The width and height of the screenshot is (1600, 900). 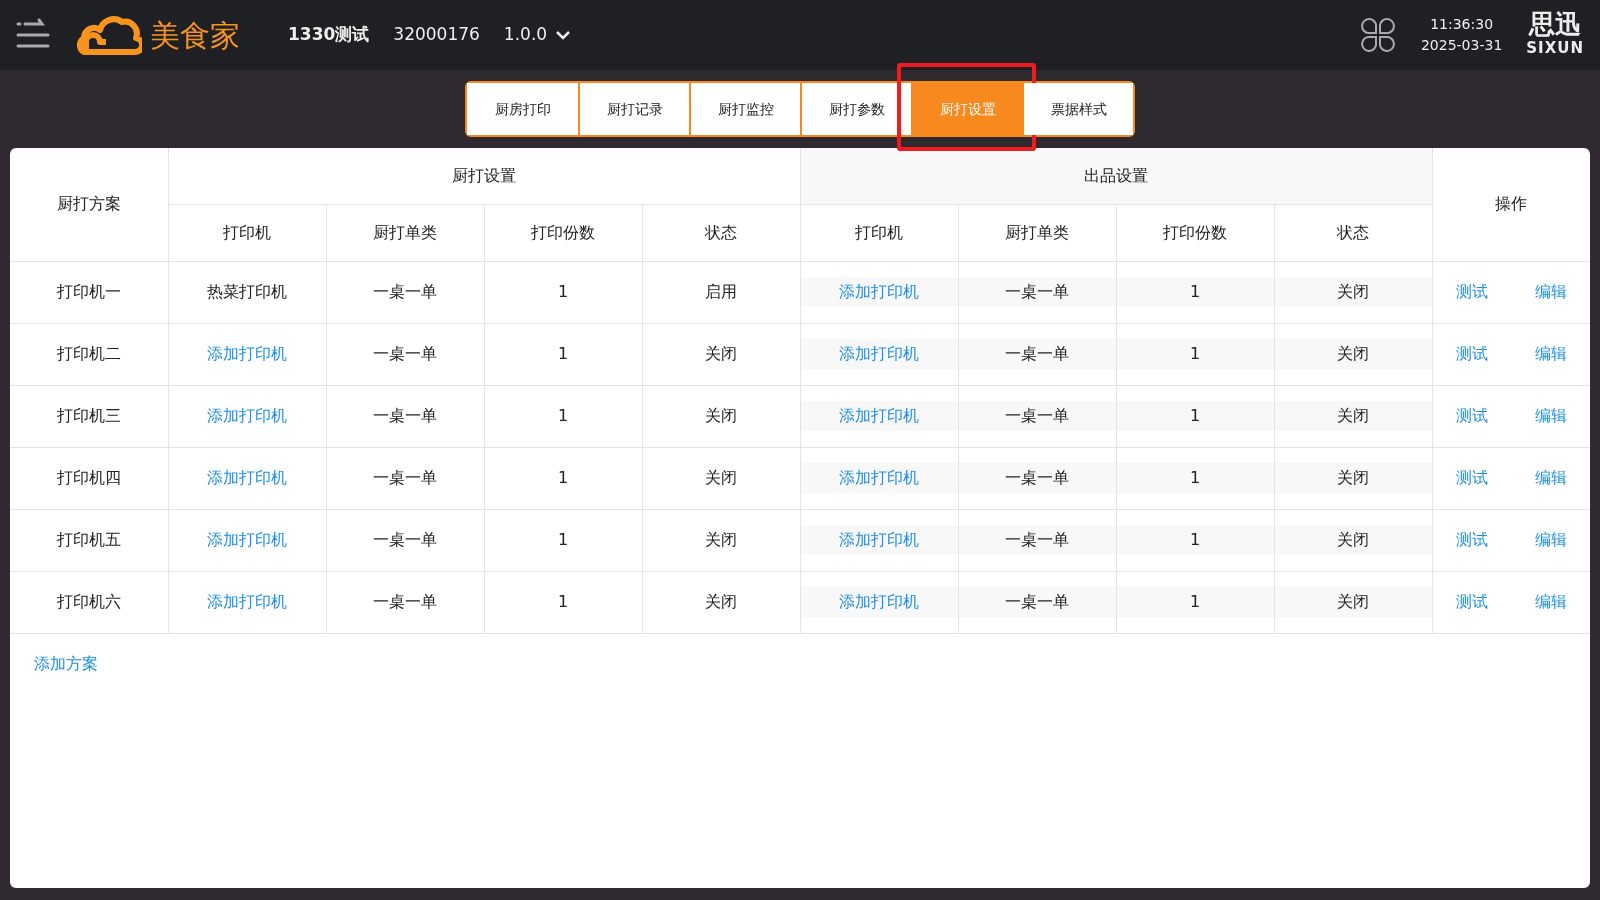 I want to click on table-cell: 热菜打印机, so click(x=247, y=291).